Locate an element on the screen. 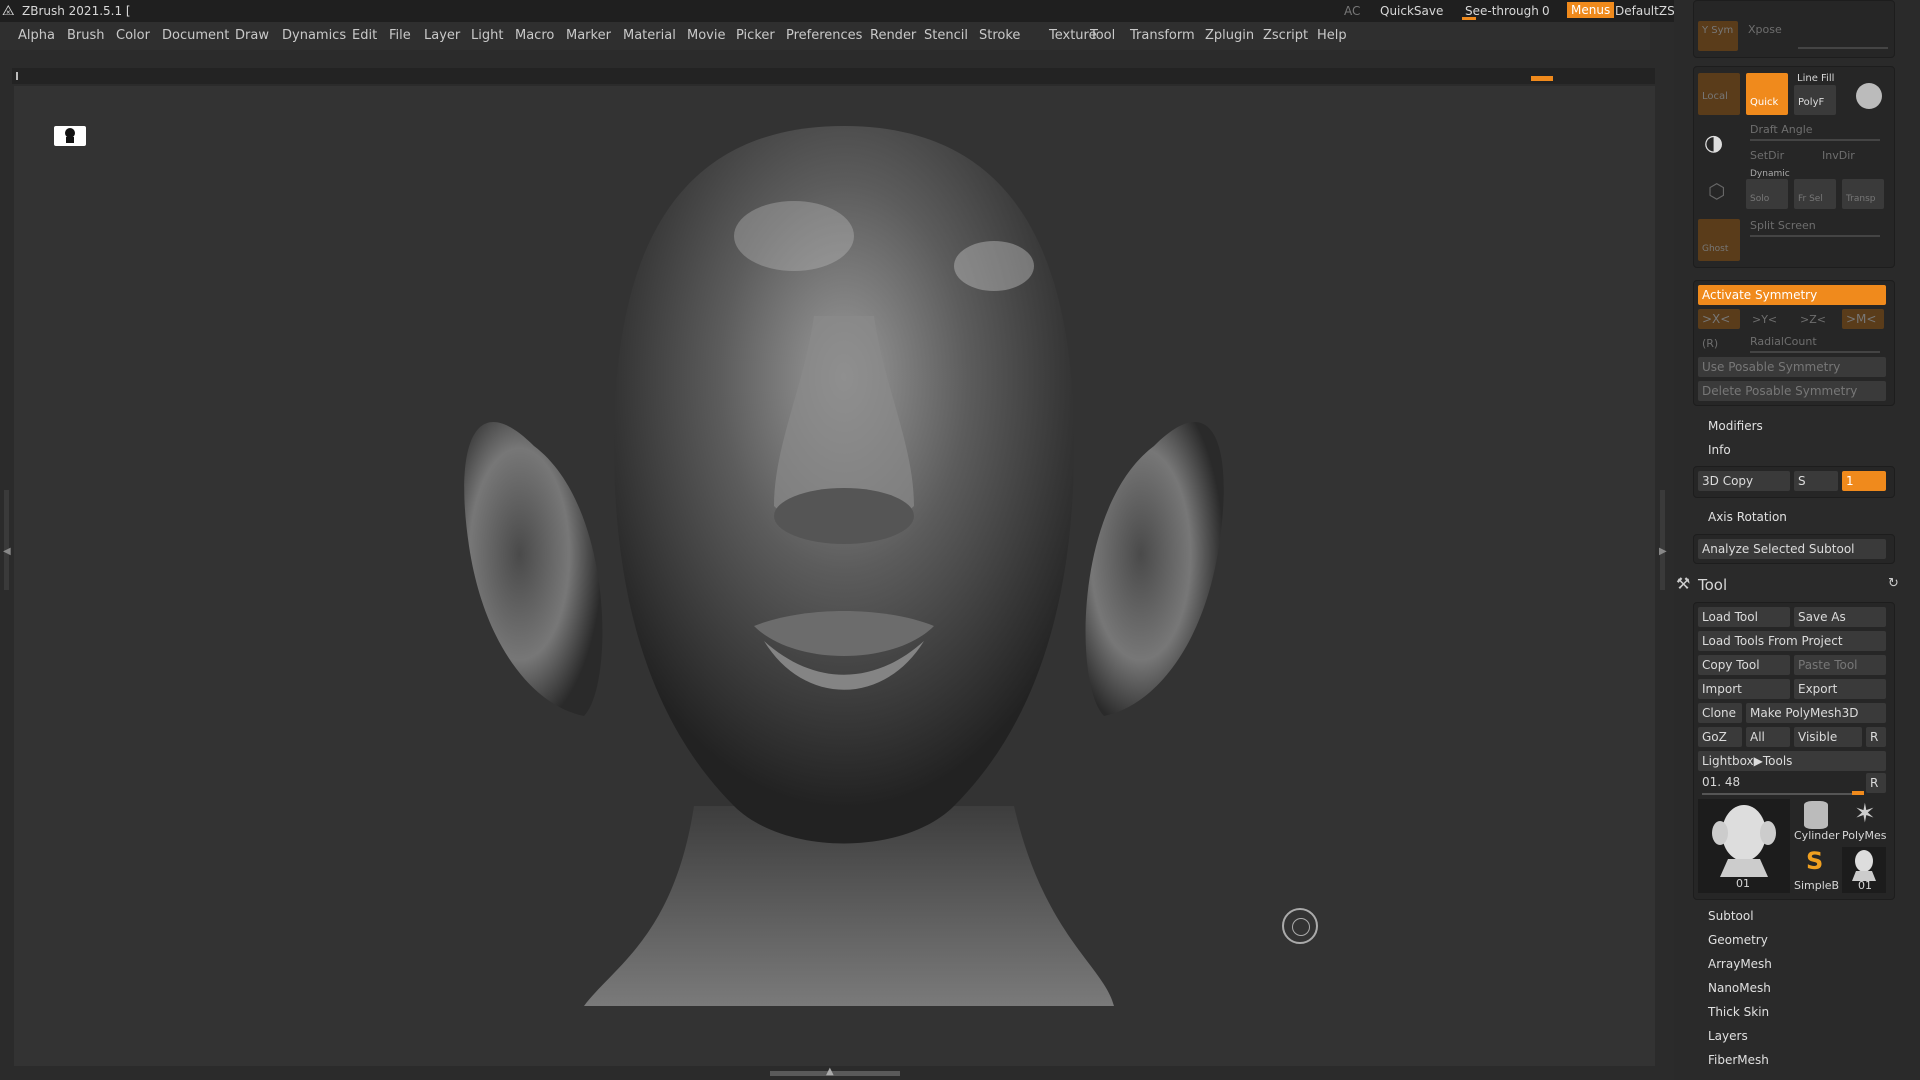  menu-macro: Macro is located at coordinates (534, 35).